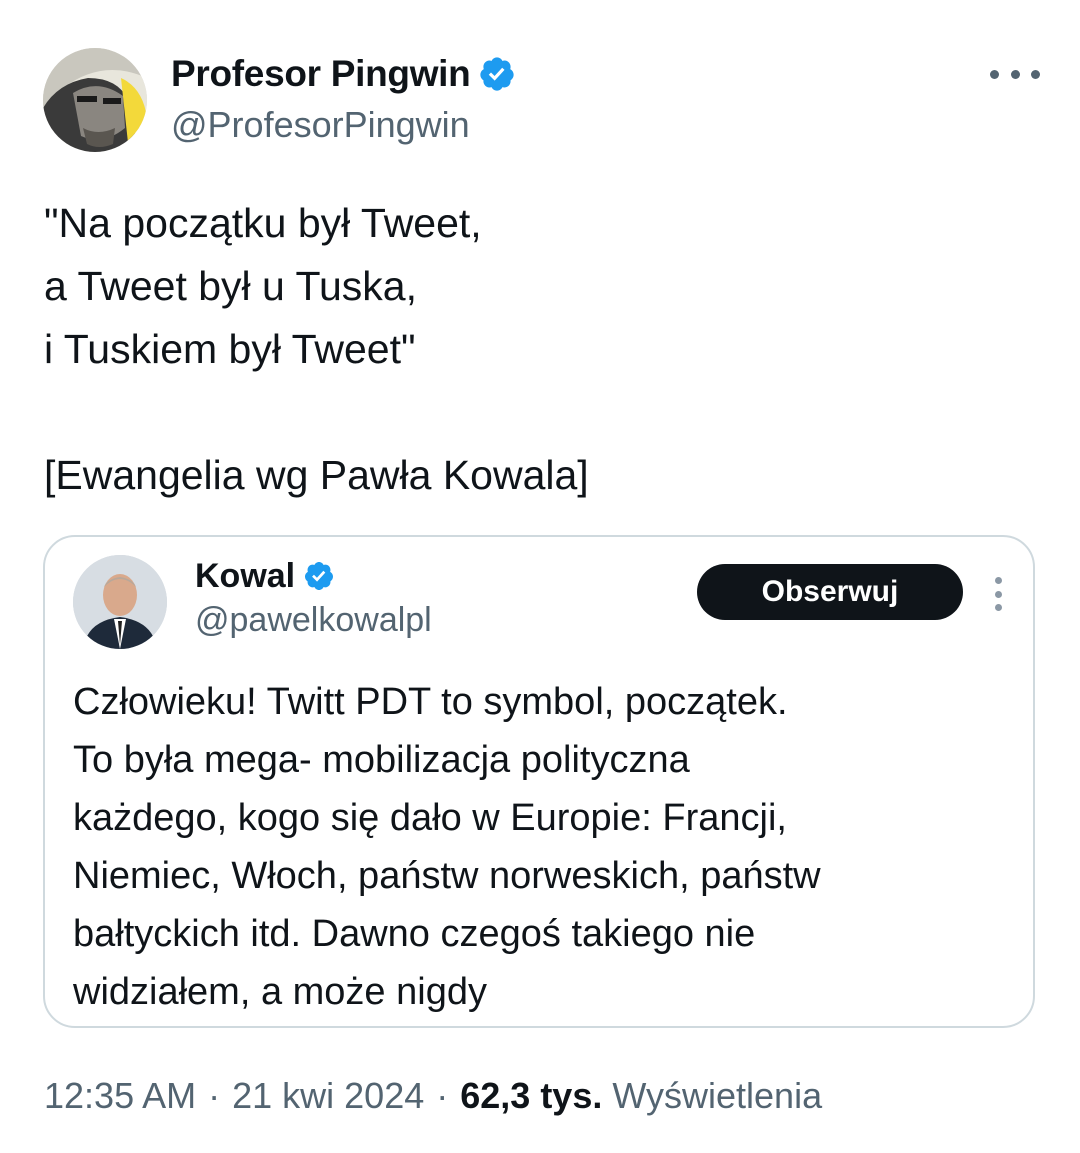  I want to click on quoted-author-name-row: Kowal, so click(265, 576).